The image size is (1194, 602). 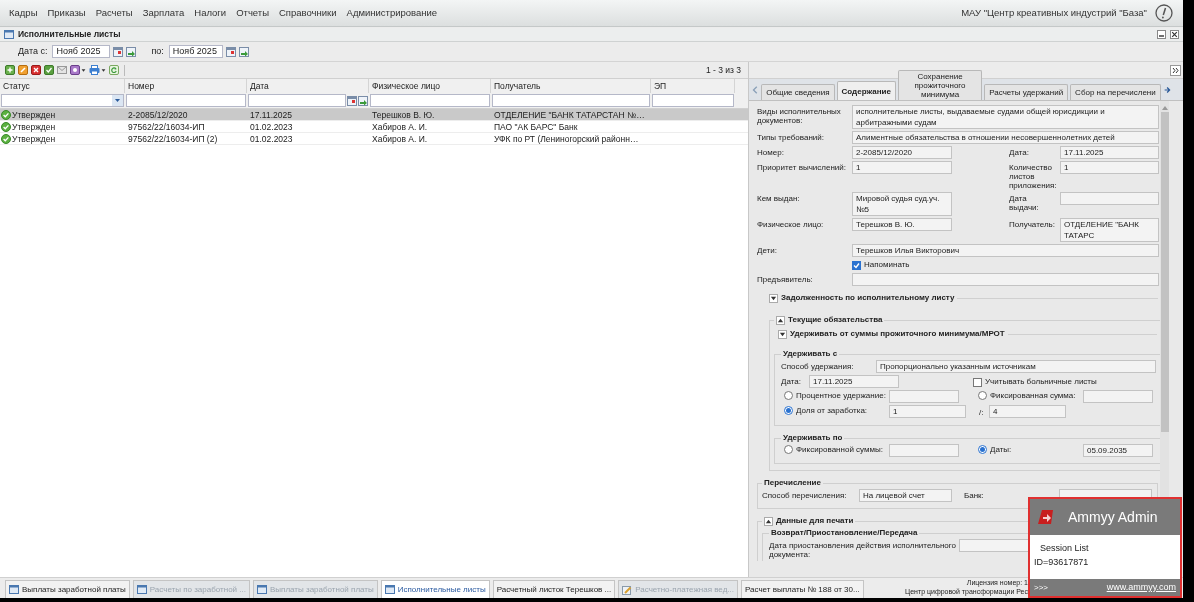 I want to click on text-field: ОТДЕЛЕНИЕ "БАНК ТАТАРС, so click(x=1109, y=230).